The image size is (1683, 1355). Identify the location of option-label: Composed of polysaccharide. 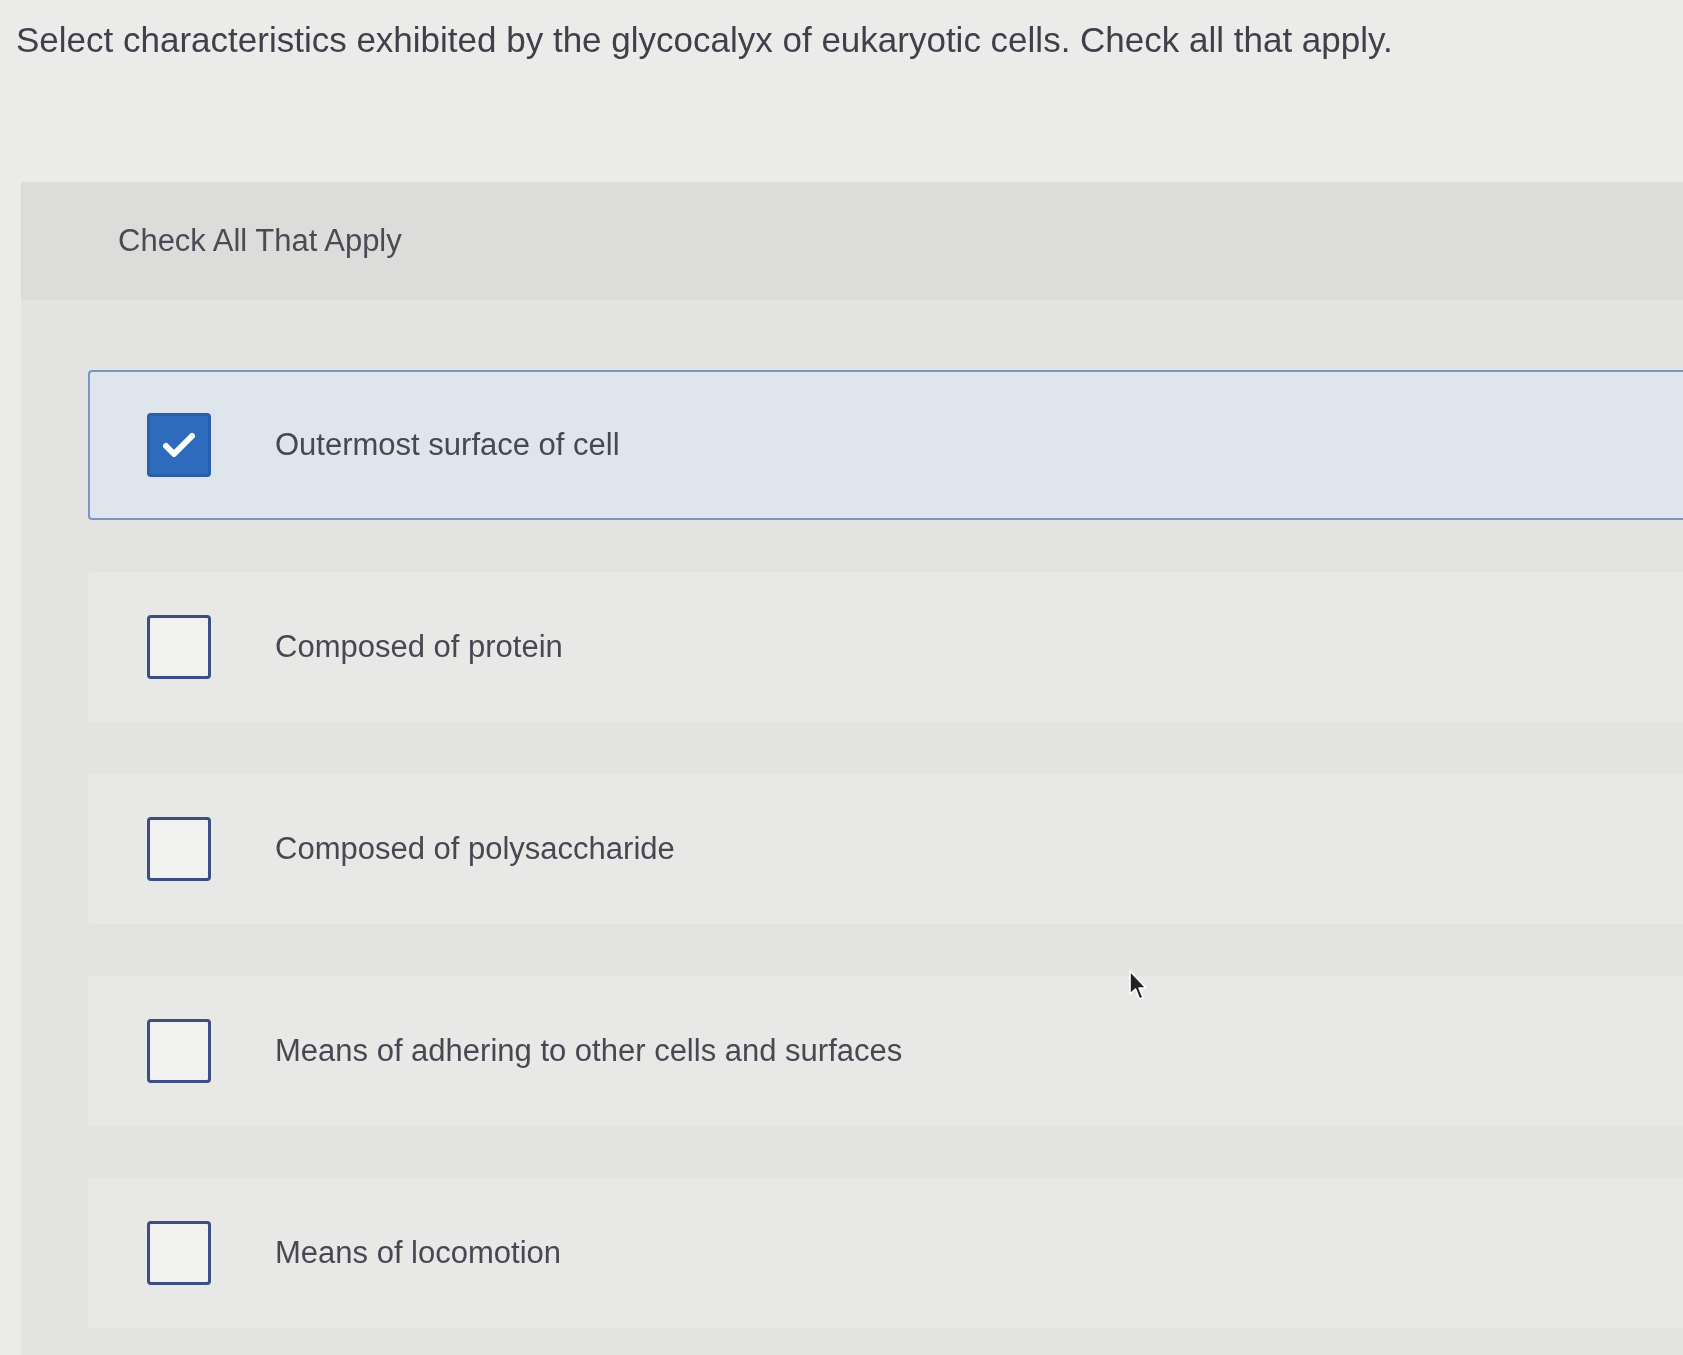
(475, 849).